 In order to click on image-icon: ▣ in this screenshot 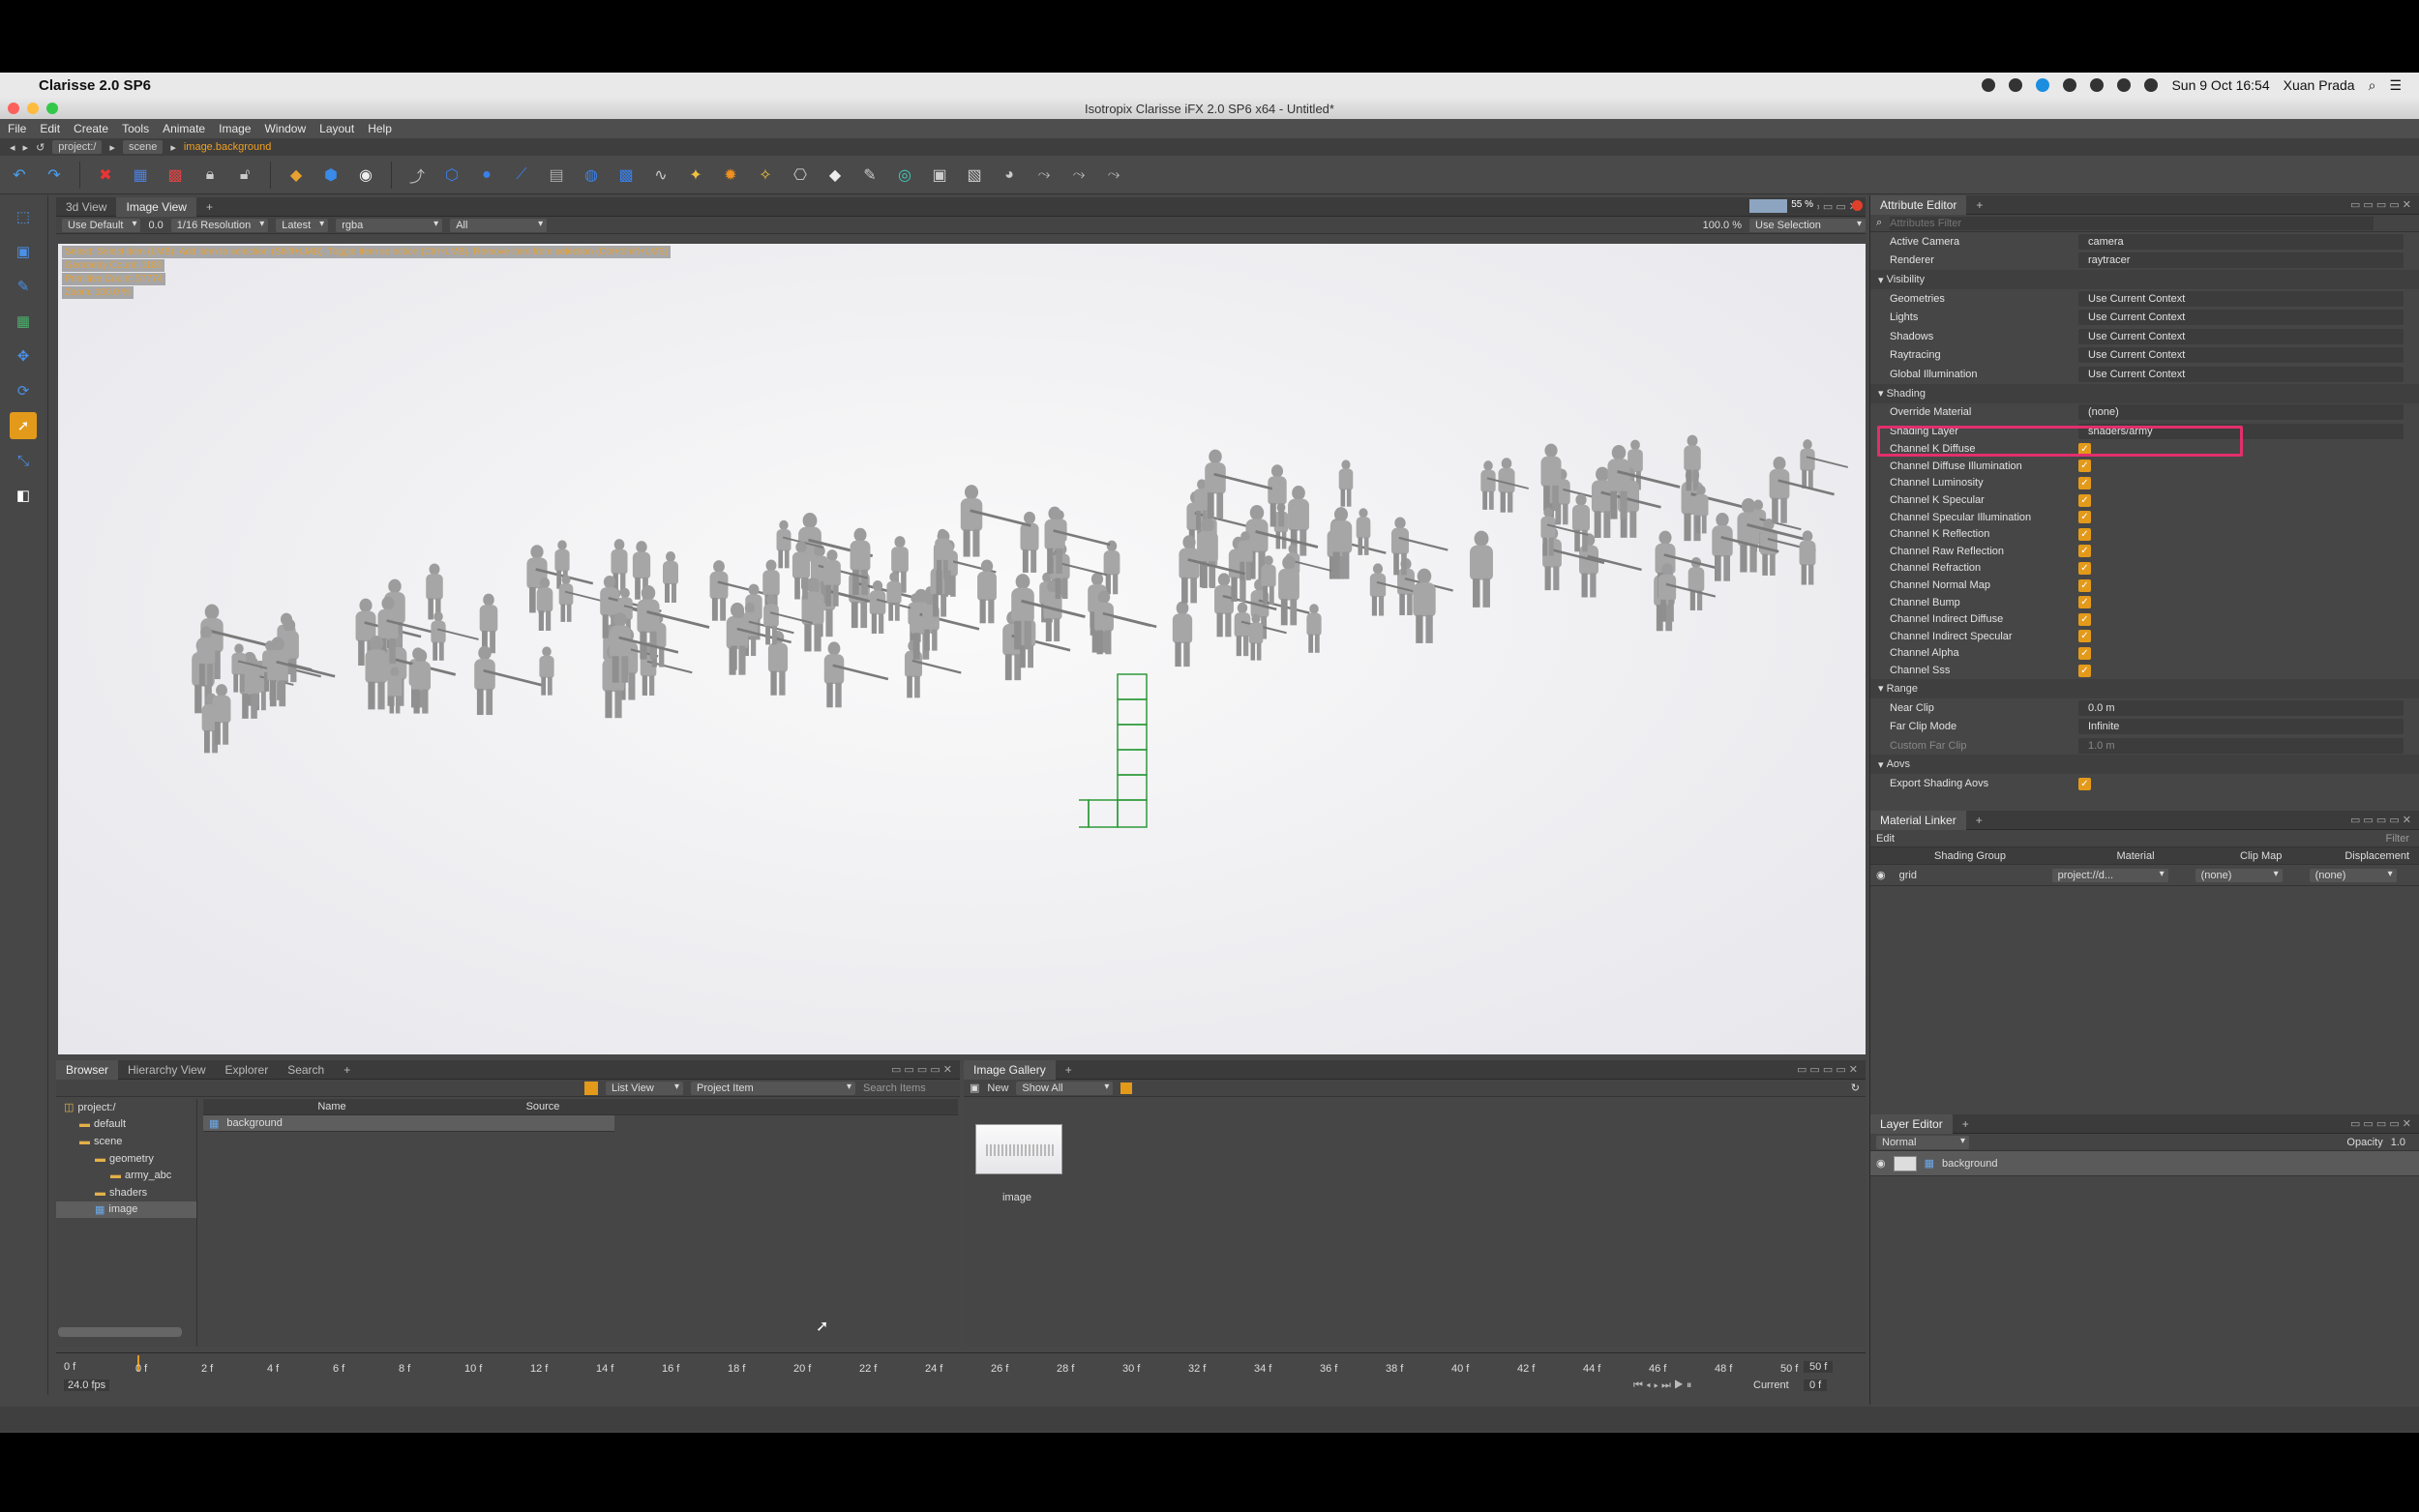, I will do `click(940, 175)`.